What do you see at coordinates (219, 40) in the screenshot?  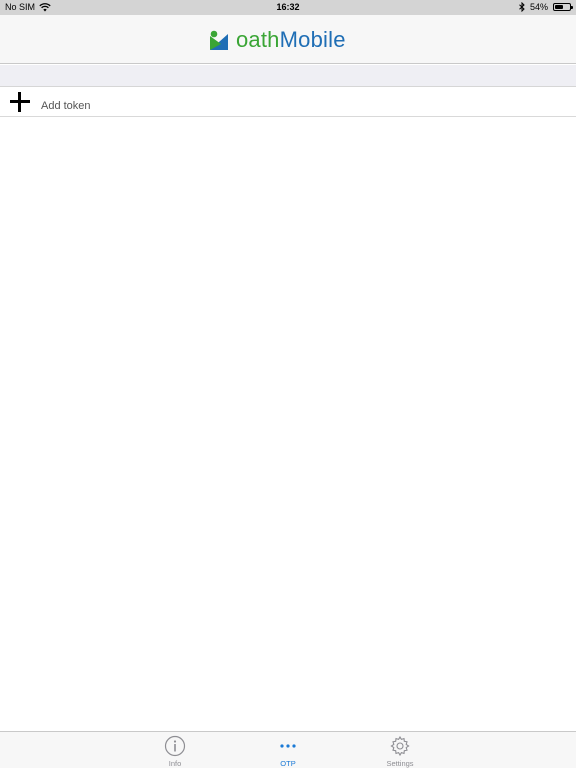 I see `oathmobile-logo-icon` at bounding box center [219, 40].